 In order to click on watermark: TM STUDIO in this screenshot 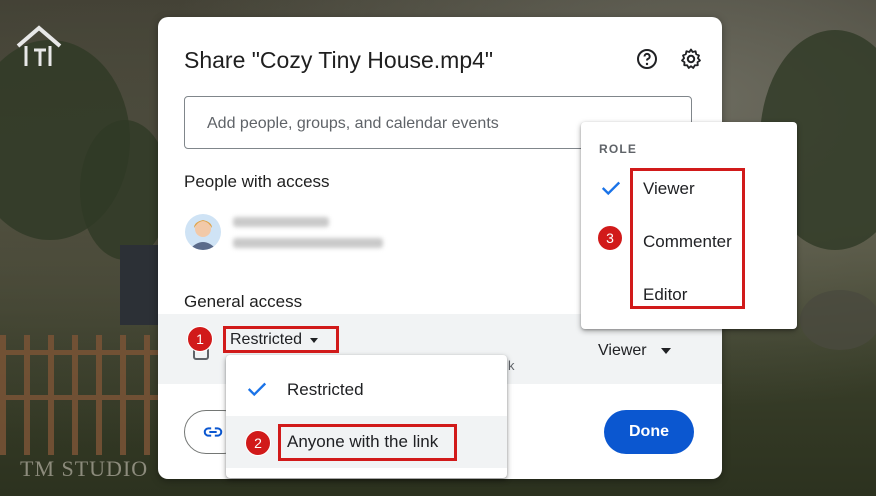, I will do `click(84, 468)`.